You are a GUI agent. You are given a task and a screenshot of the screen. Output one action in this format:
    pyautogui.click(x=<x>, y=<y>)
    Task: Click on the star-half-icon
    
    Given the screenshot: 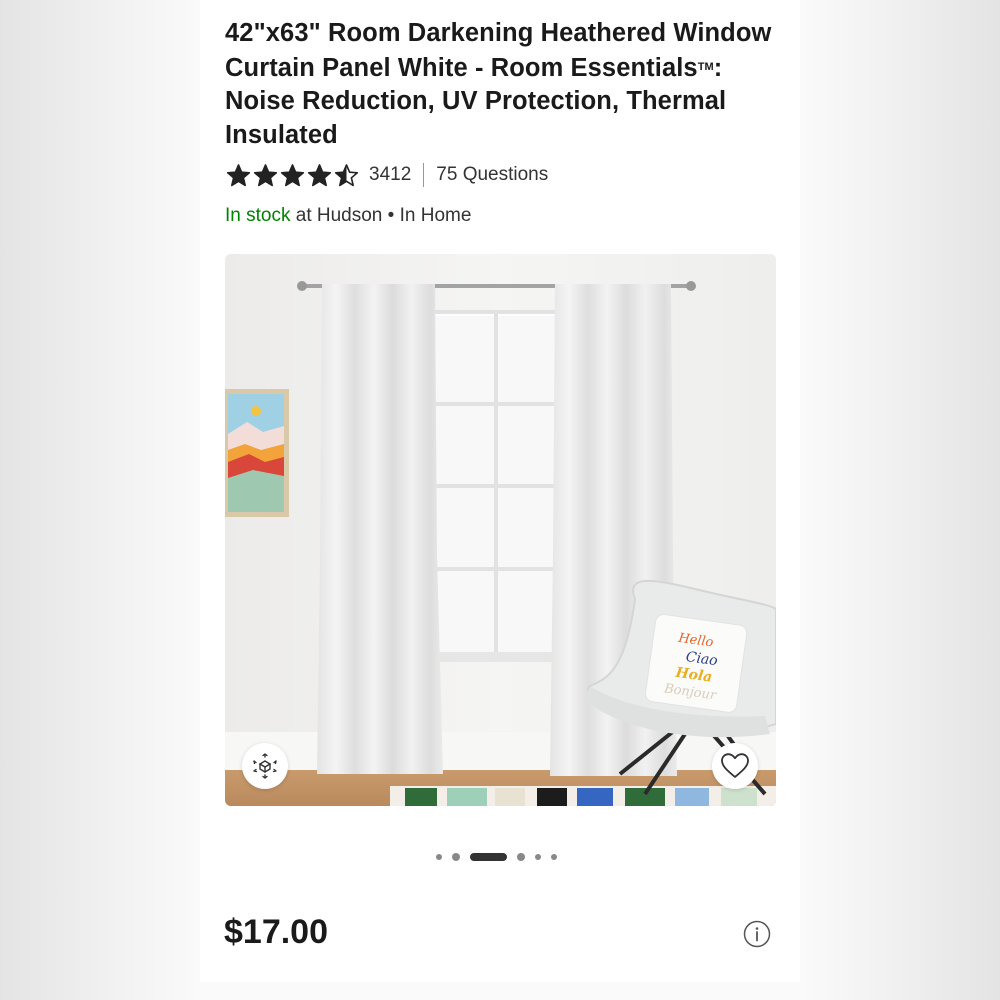 What is the action you would take?
    pyautogui.click(x=346, y=174)
    